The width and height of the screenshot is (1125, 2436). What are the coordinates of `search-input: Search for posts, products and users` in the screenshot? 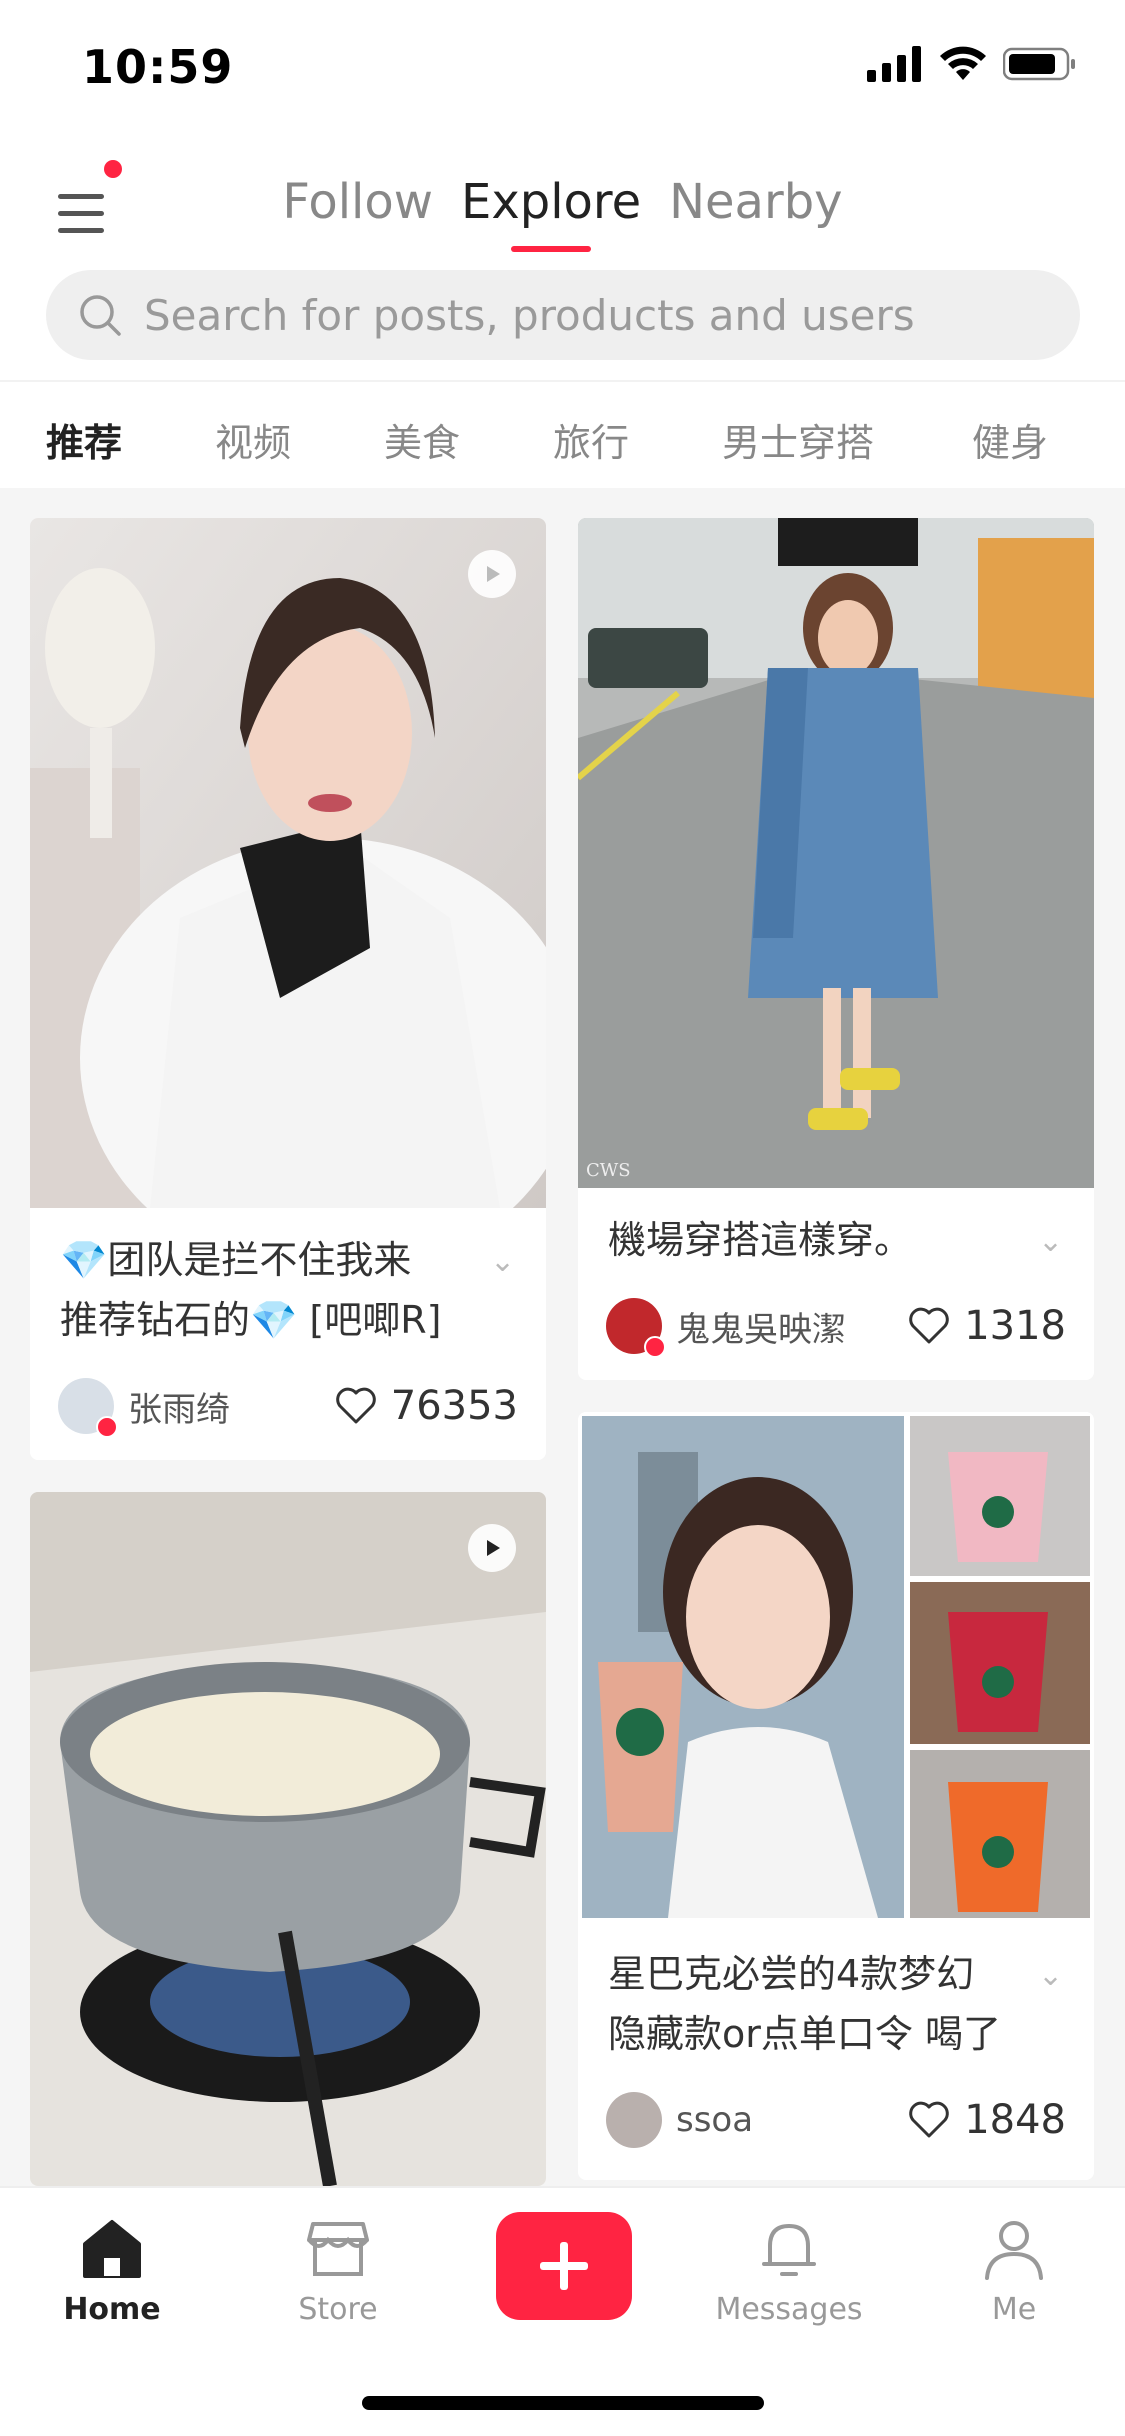 It's located at (563, 315).